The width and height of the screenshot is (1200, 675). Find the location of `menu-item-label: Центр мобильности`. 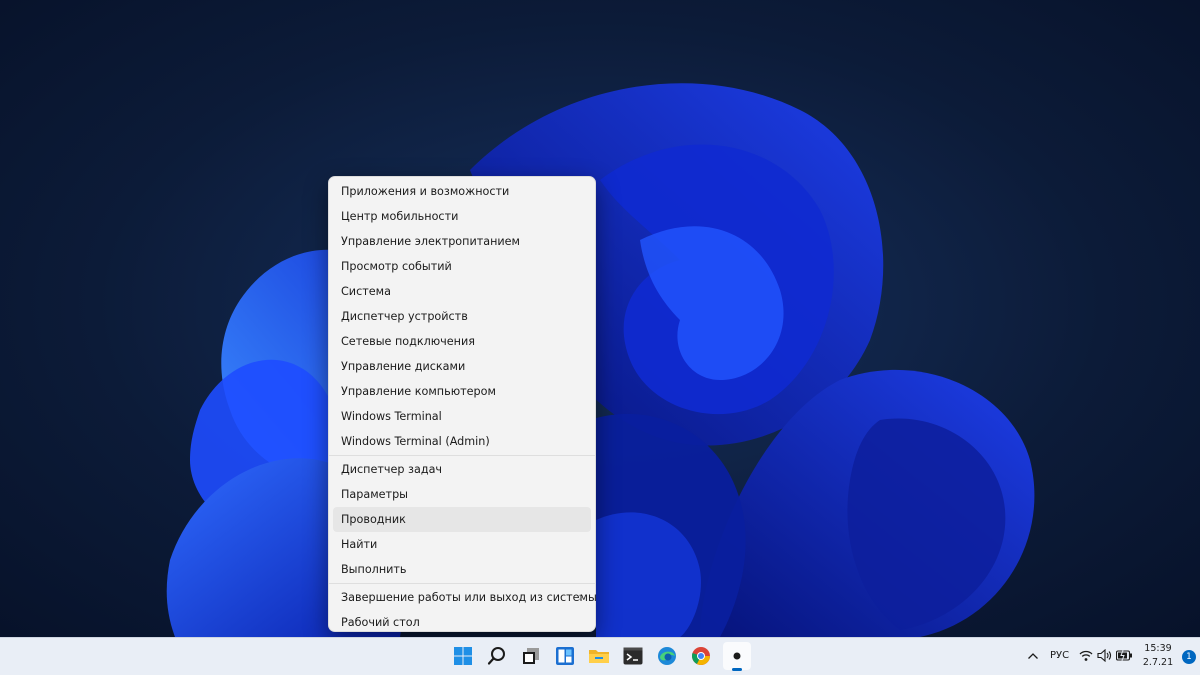

menu-item-label: Центр мобильности is located at coordinates (400, 216).